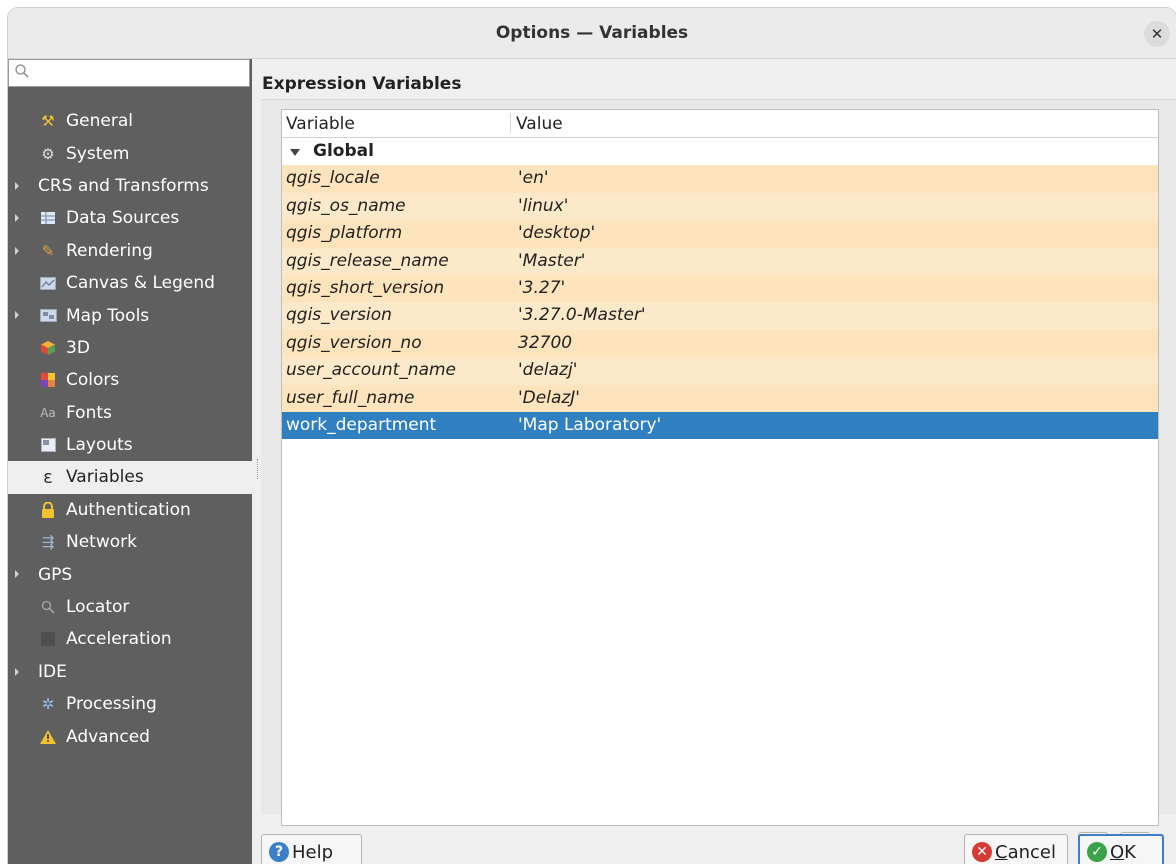  What do you see at coordinates (590, 424) in the screenshot?
I see `value-cell: 'Map Laboratory'` at bounding box center [590, 424].